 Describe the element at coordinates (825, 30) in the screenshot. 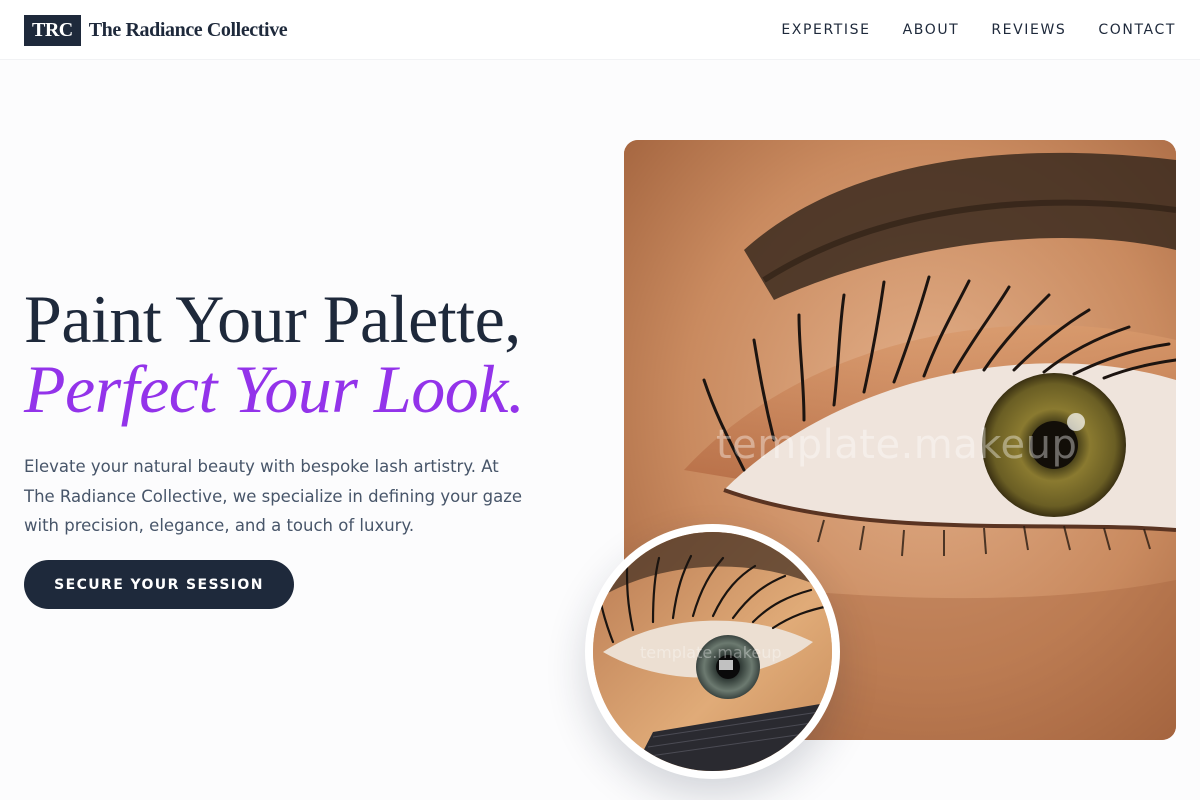

I see `nav-expertise: EXPERTISE` at that location.